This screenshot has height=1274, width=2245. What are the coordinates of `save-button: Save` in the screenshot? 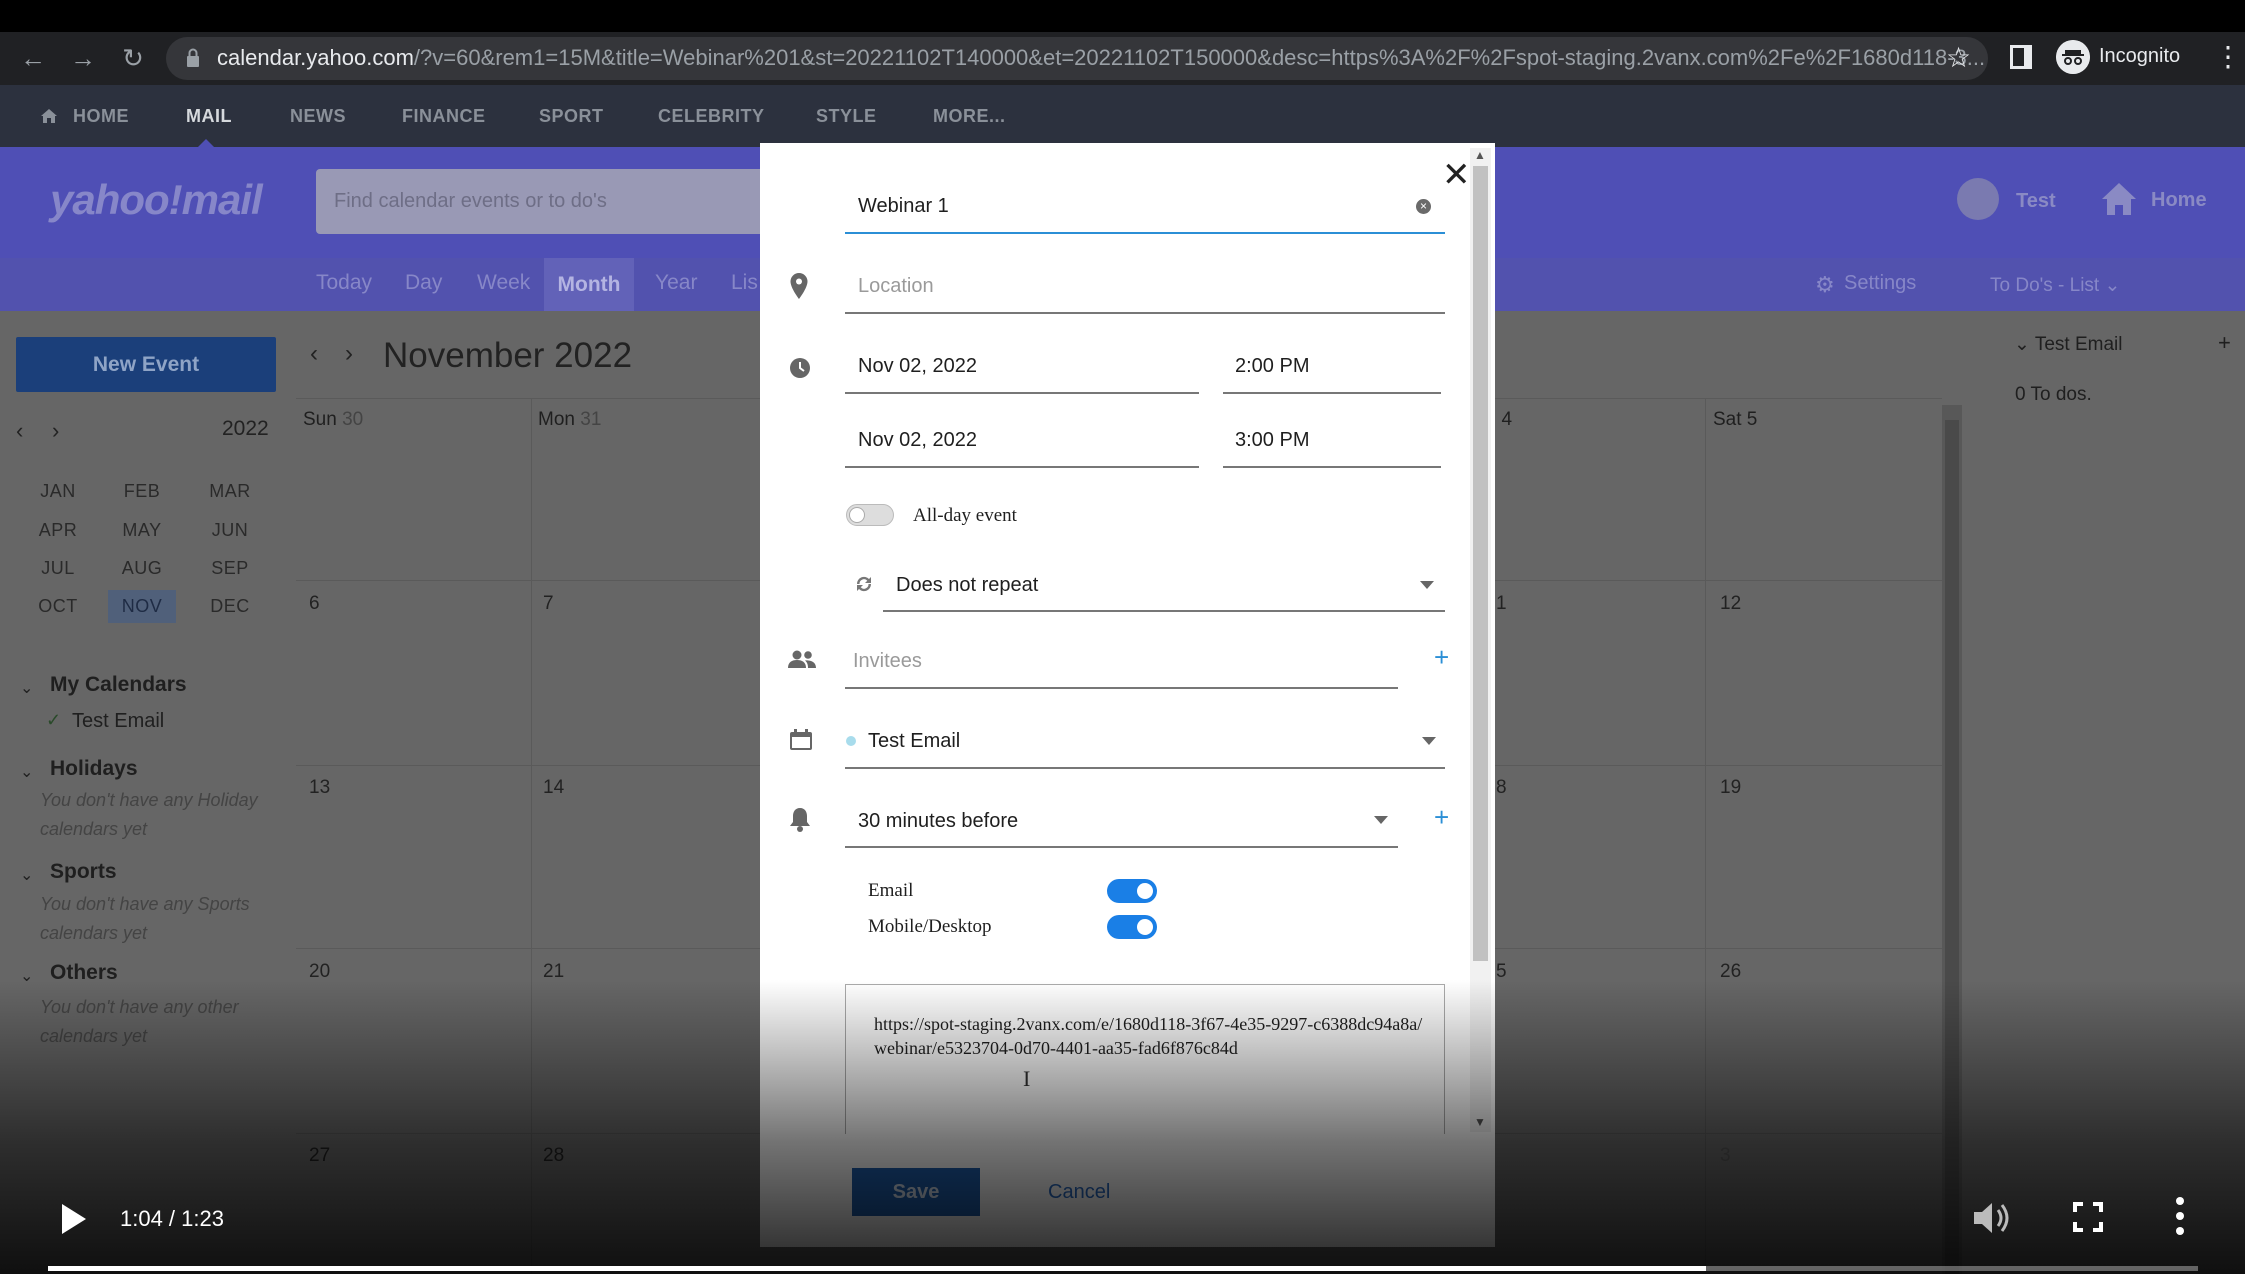 It's located at (916, 1192).